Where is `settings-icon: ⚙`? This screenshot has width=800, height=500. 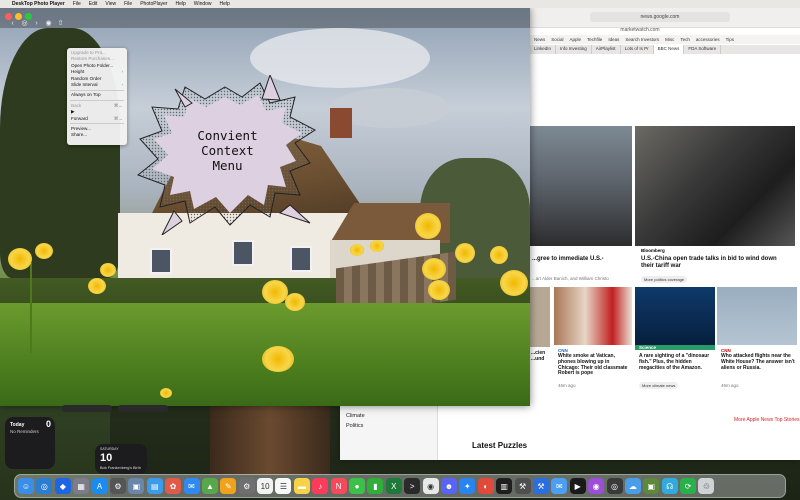
settings-icon: ⚙ is located at coordinates (246, 486).